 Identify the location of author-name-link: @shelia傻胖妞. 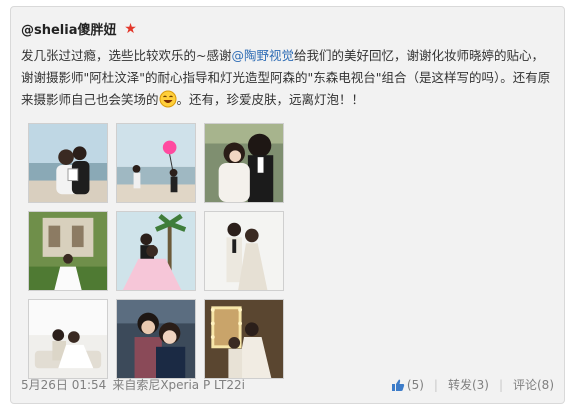
(69, 28).